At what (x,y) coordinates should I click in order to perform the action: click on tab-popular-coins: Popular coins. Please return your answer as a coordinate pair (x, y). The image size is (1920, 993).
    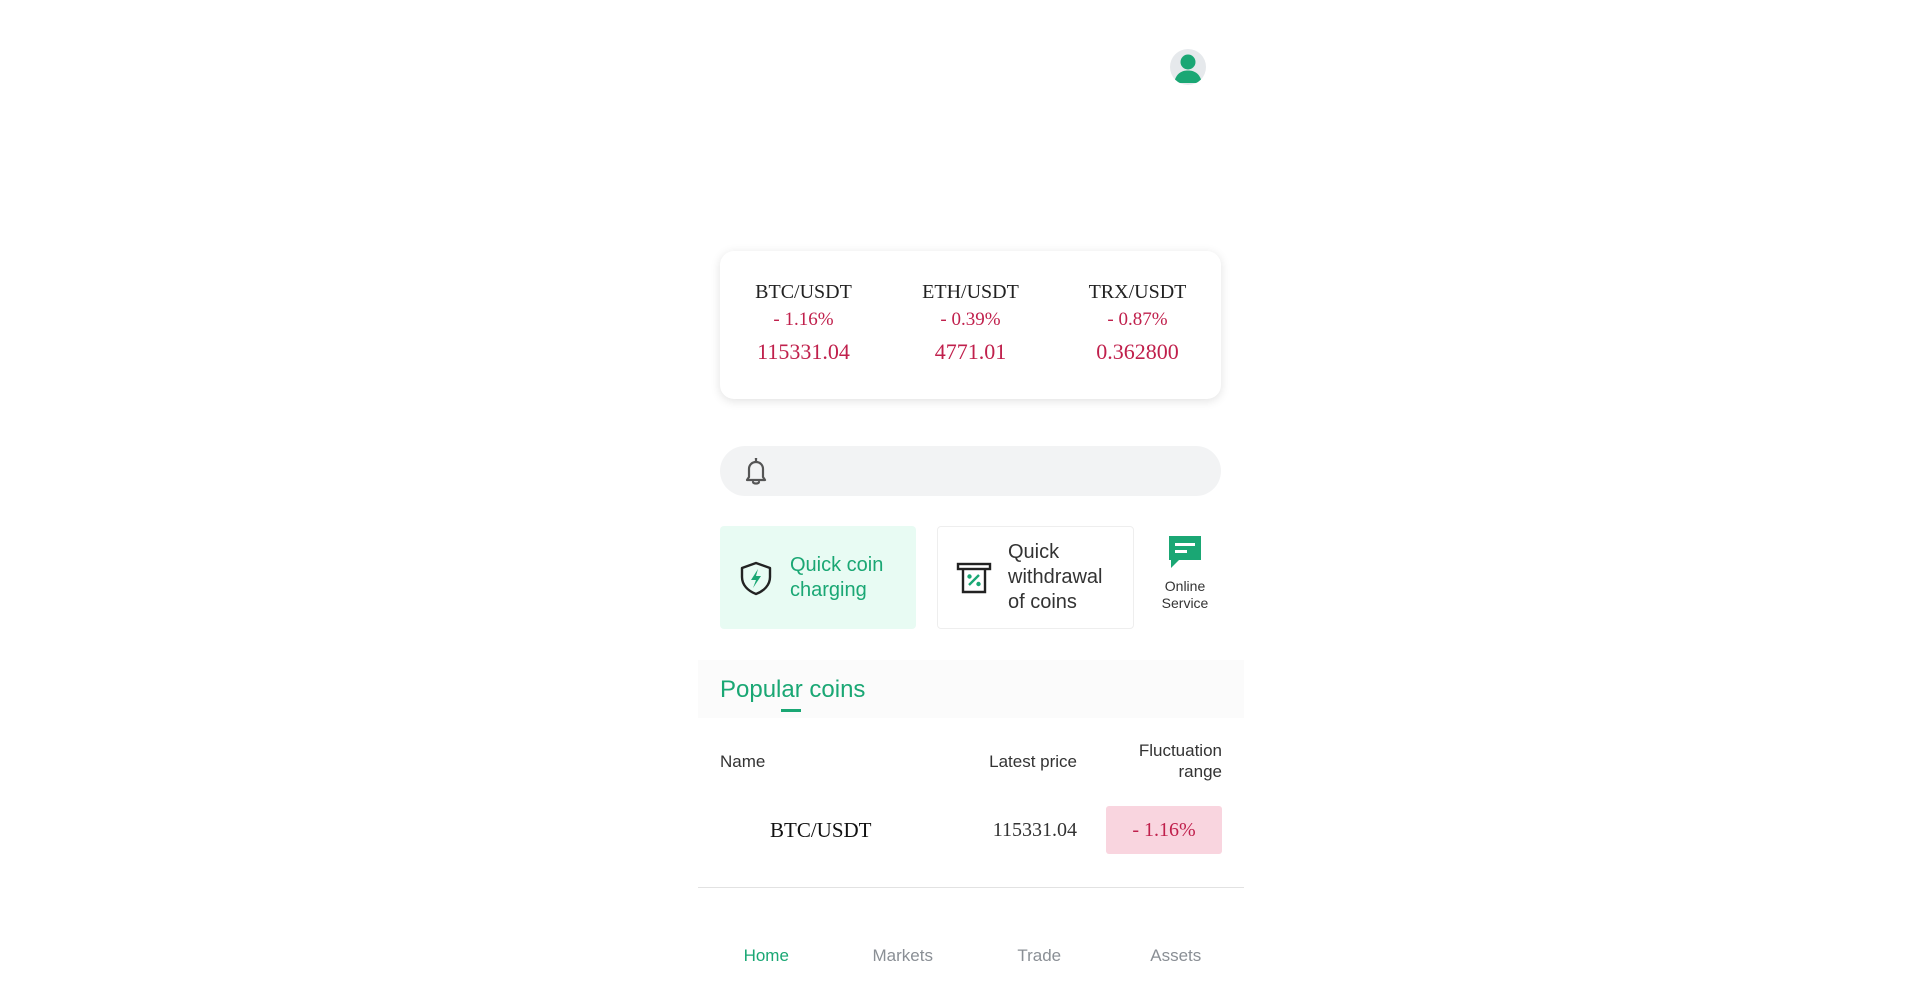
    Looking at the image, I should click on (792, 690).